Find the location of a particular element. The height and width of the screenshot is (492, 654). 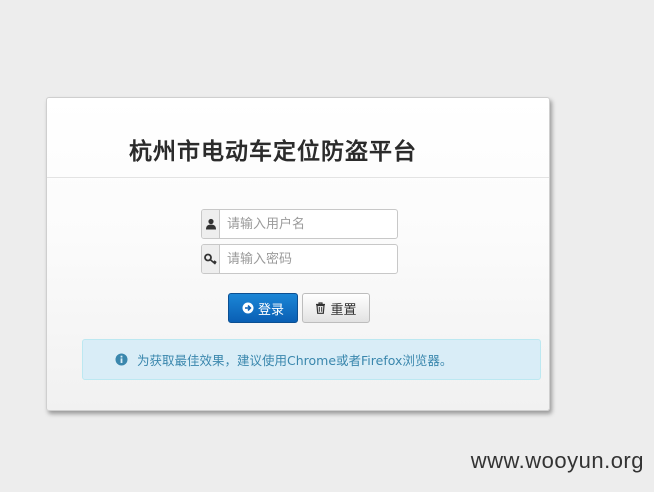

username-input is located at coordinates (308, 224).